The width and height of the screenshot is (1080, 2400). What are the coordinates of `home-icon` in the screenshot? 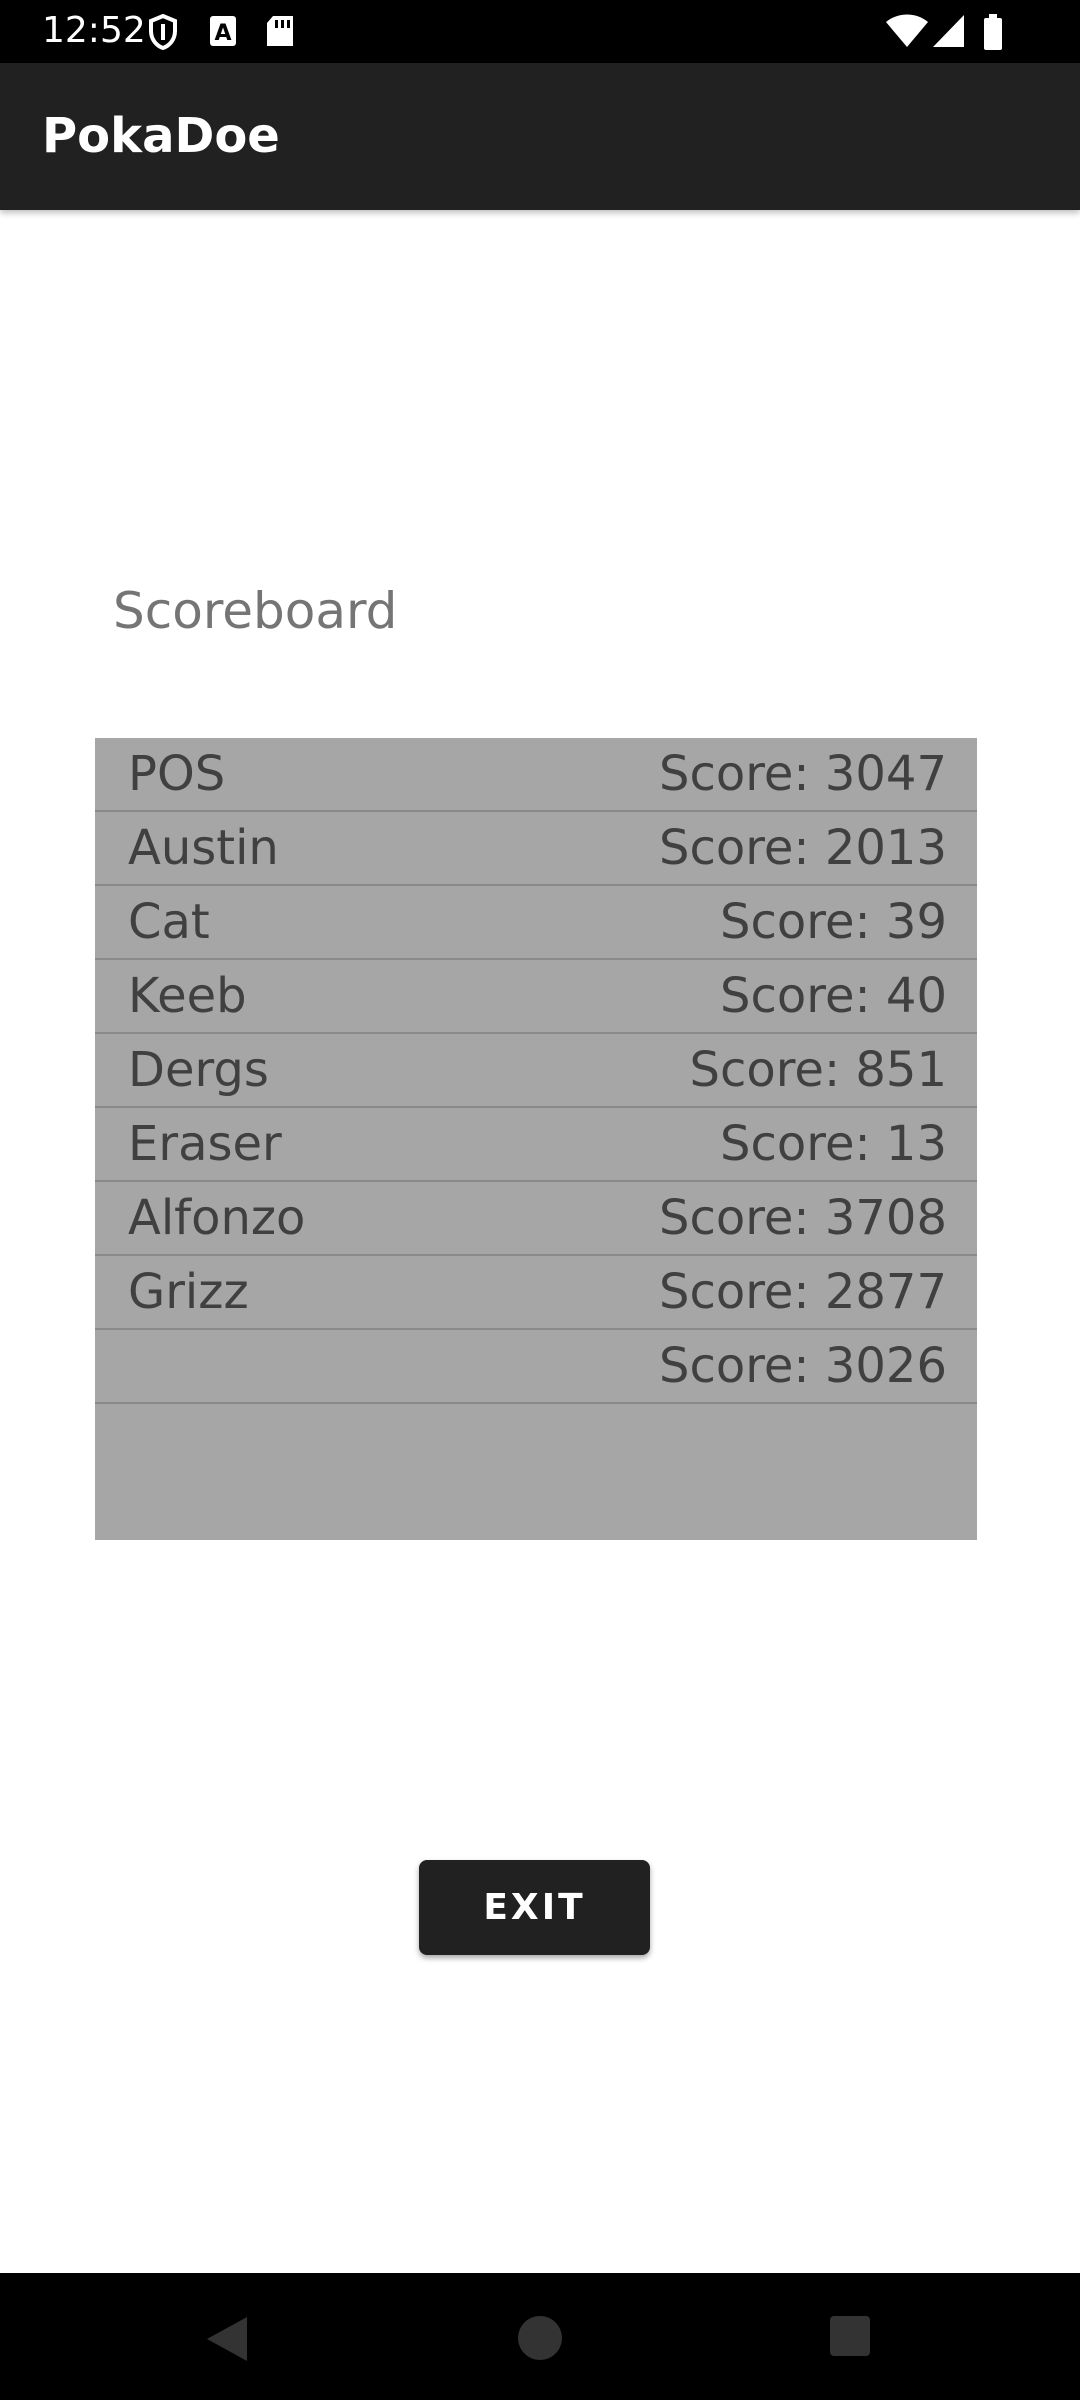 It's located at (540, 2340).